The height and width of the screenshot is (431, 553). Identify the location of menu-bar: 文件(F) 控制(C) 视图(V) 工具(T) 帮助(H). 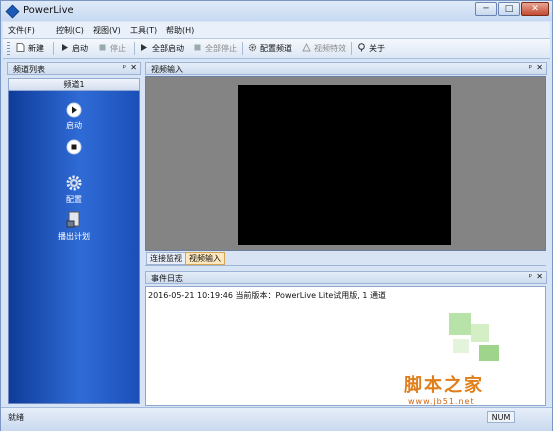
(276, 30).